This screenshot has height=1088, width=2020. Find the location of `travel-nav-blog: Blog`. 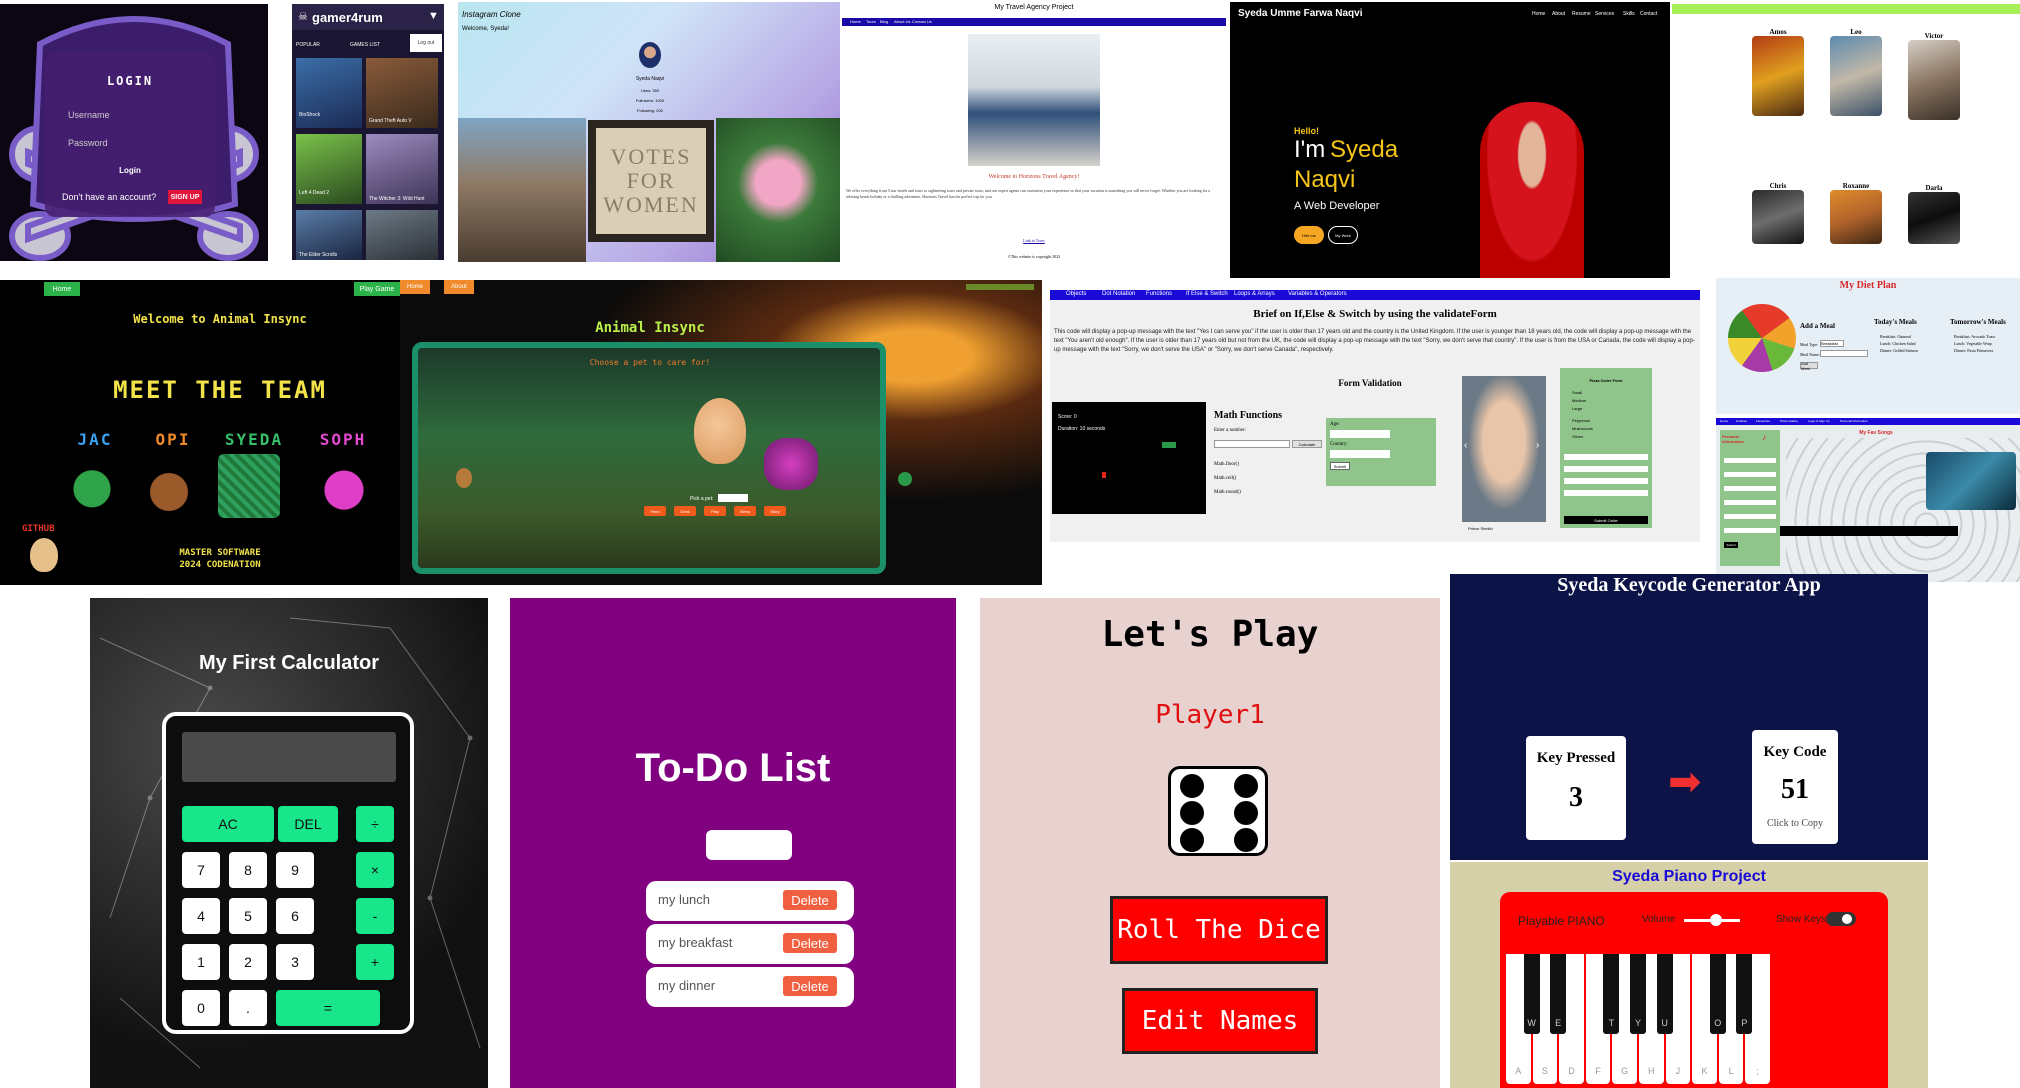

travel-nav-blog: Blog is located at coordinates (884, 21).